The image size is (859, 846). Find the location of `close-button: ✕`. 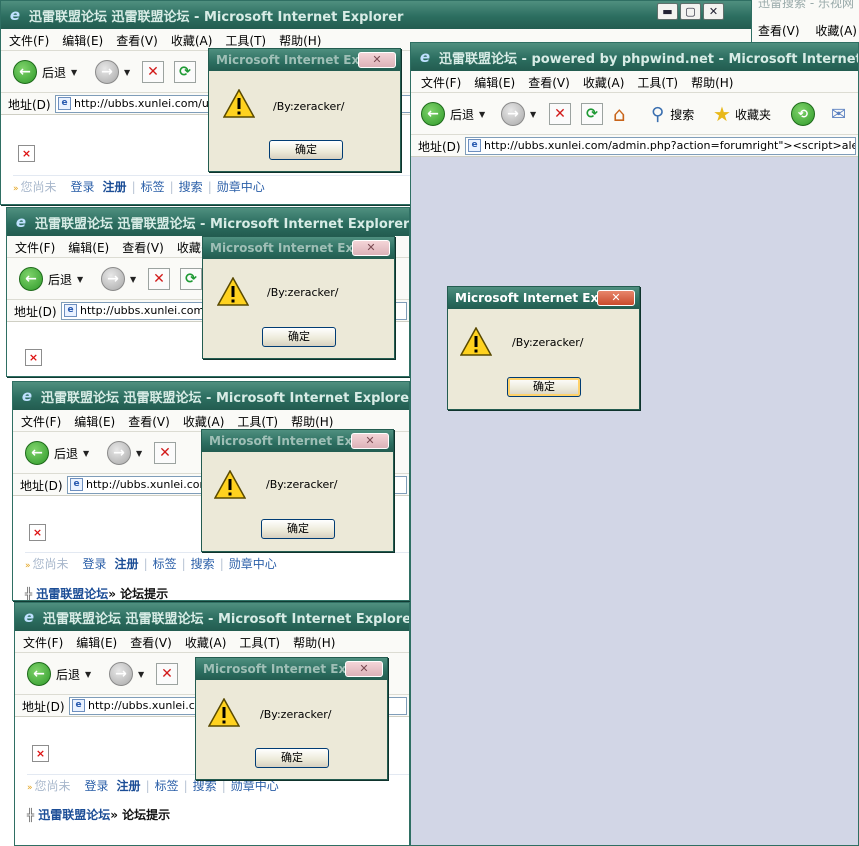

close-button: ✕ is located at coordinates (713, 11).